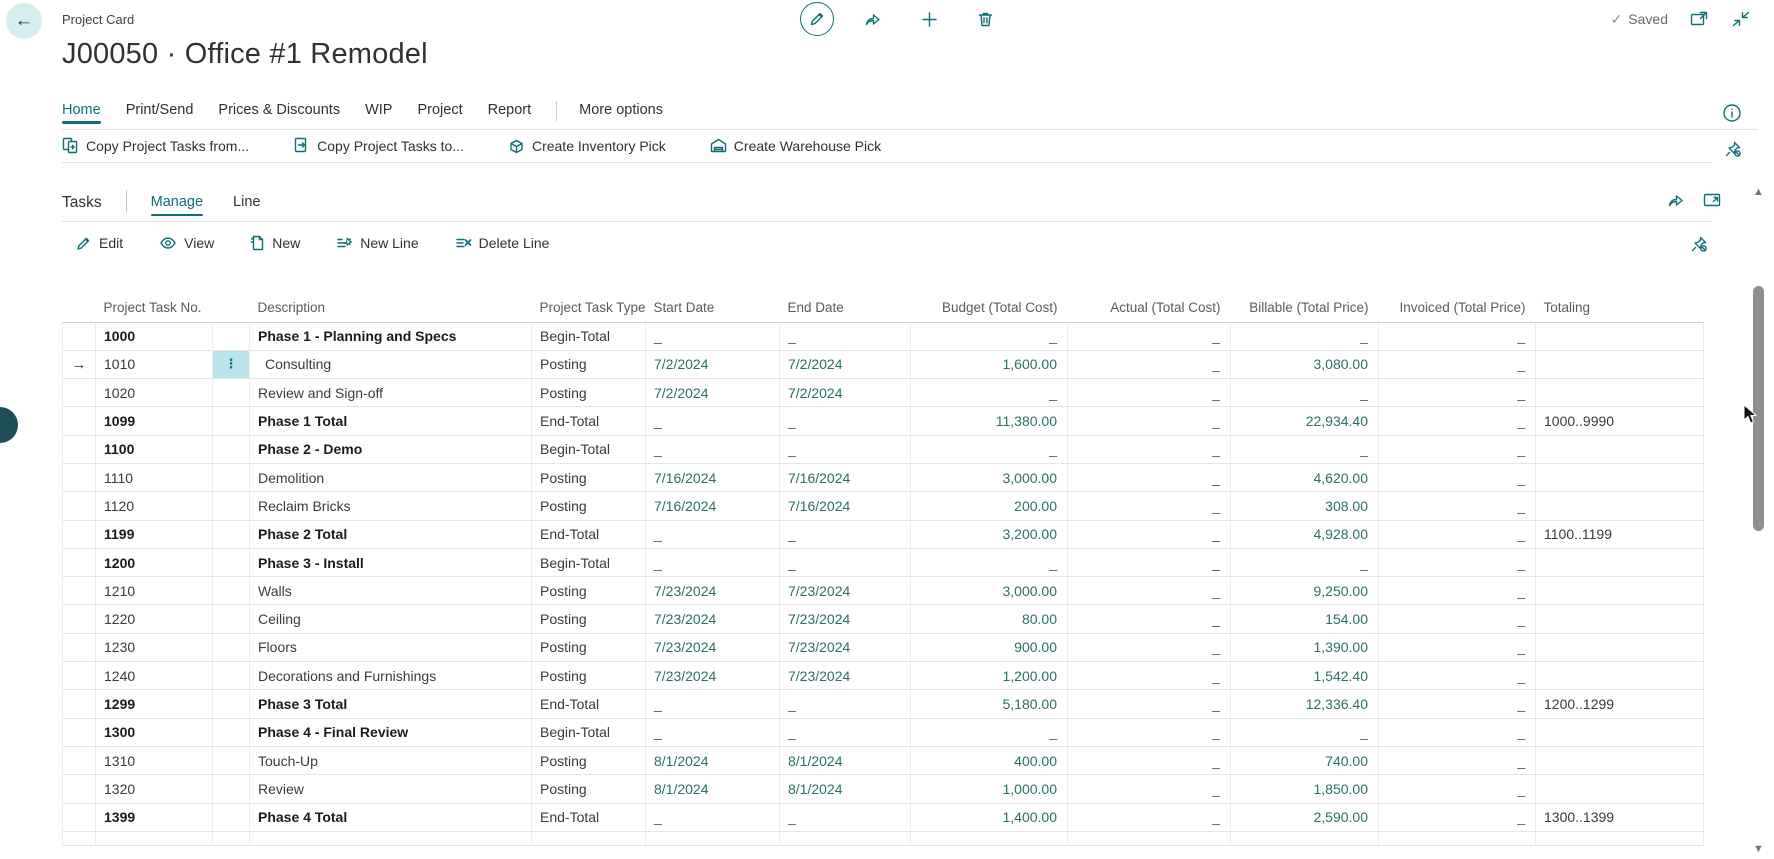 The height and width of the screenshot is (859, 1774). What do you see at coordinates (390, 478) in the screenshot?
I see `cell-description: Demolition` at bounding box center [390, 478].